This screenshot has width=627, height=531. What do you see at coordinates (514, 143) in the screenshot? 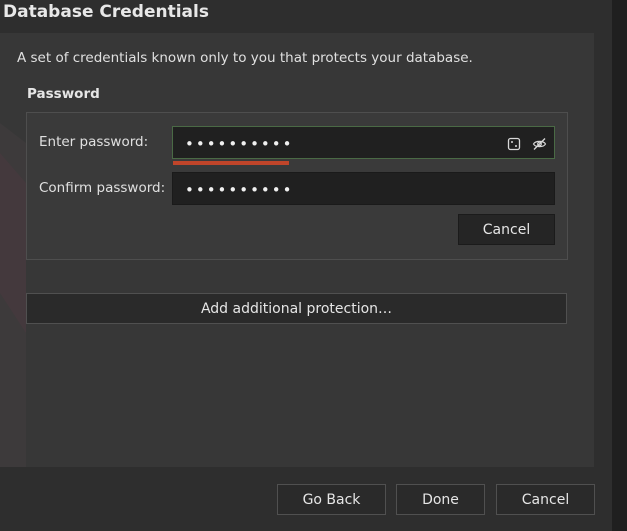
I see `dice-icon` at bounding box center [514, 143].